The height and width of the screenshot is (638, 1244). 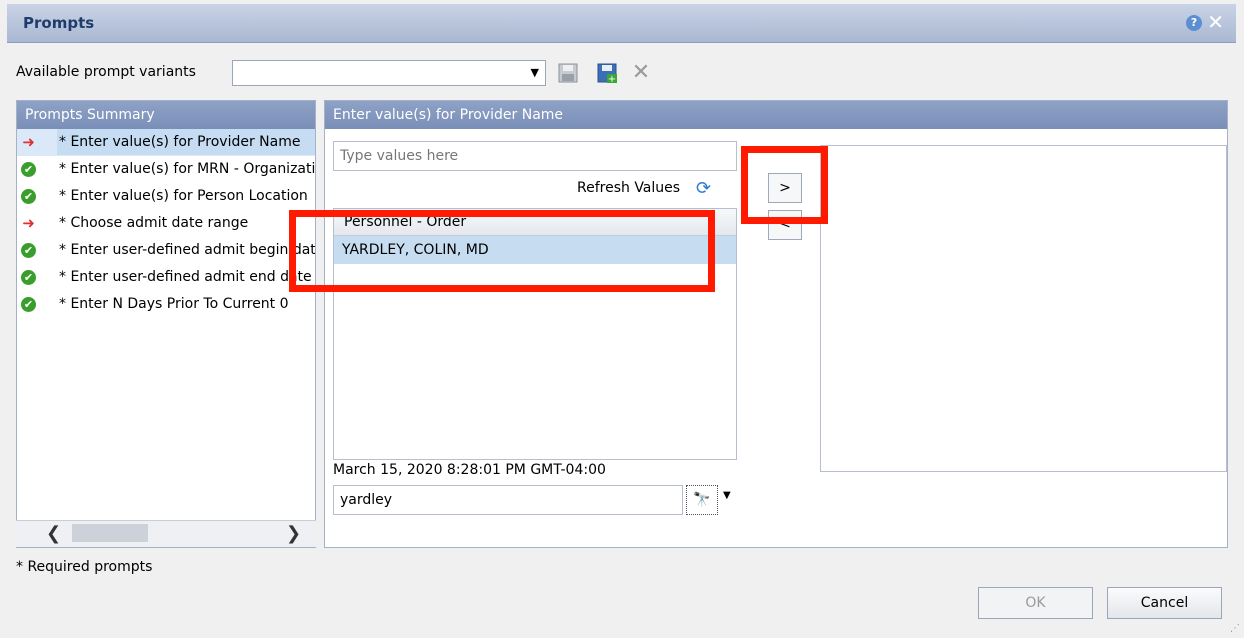 What do you see at coordinates (469, 470) in the screenshot?
I see `refresh-timestamp: March 15, 2020 8:28:01 PM GMT-04:00` at bounding box center [469, 470].